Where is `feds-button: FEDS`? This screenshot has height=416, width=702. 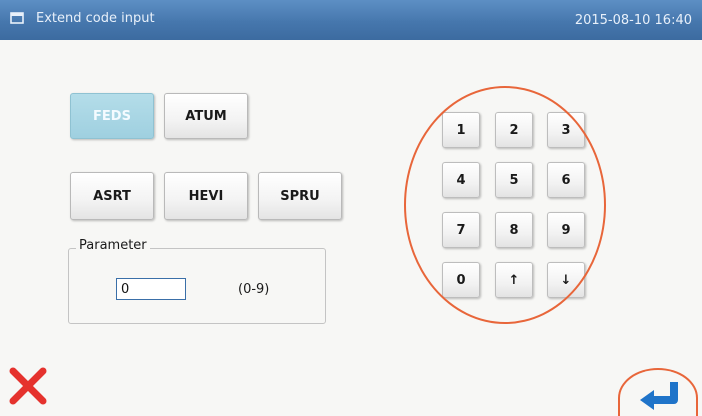 feds-button: FEDS is located at coordinates (112, 116).